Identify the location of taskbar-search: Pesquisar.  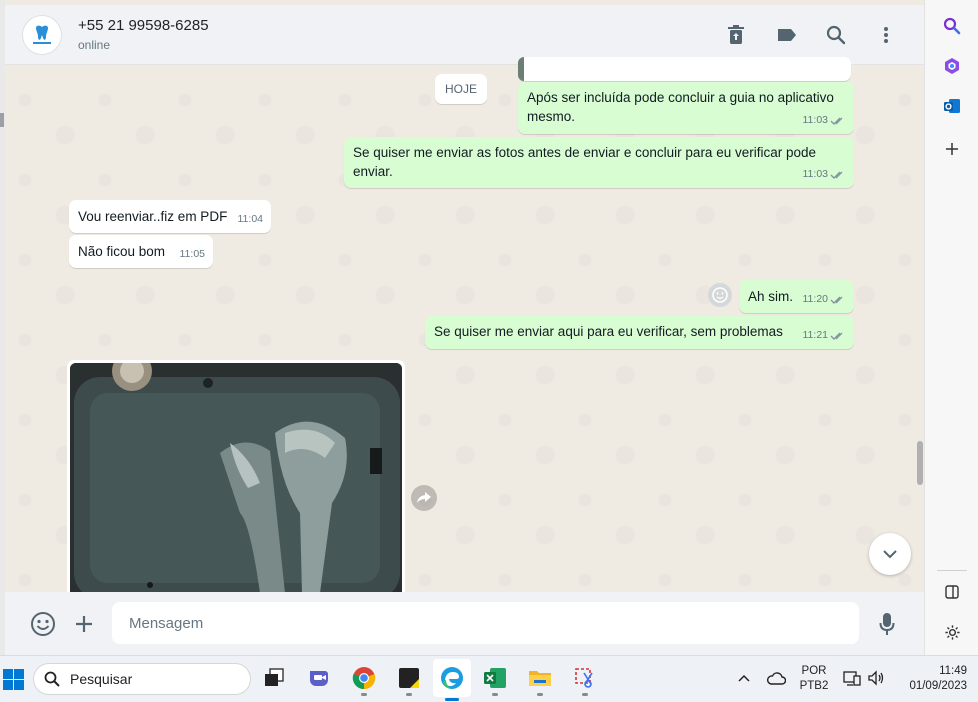
(142, 679).